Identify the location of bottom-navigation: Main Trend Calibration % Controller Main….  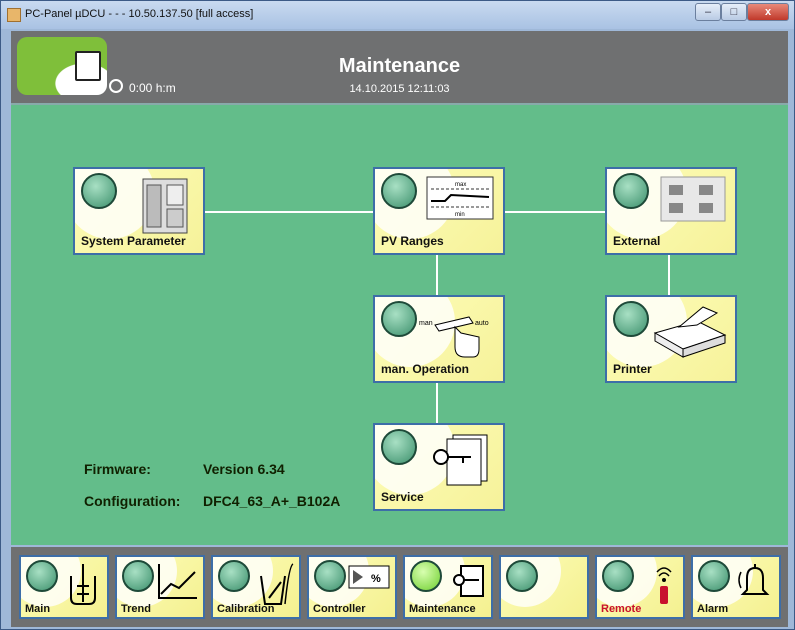
(399, 587).